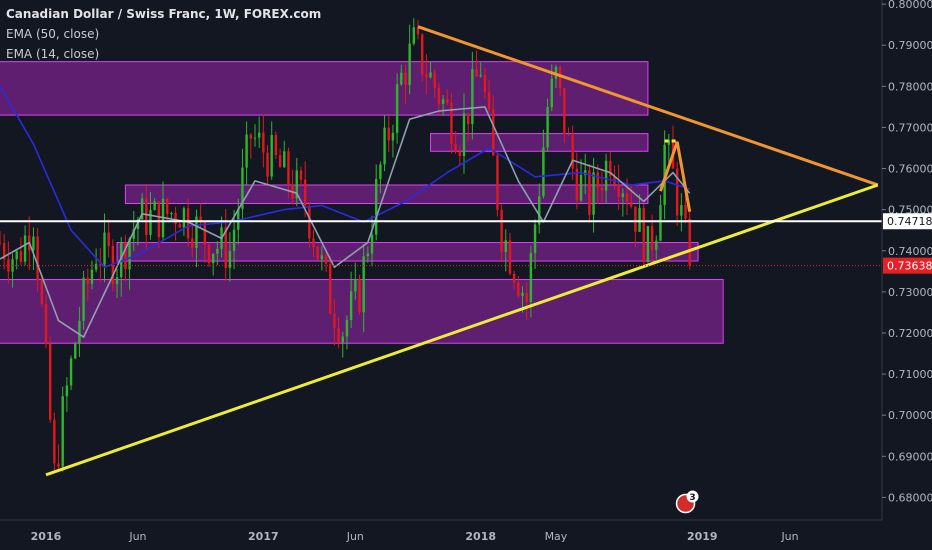  Describe the element at coordinates (480, 536) in the screenshot. I see `x-tick-label: 2018` at that location.